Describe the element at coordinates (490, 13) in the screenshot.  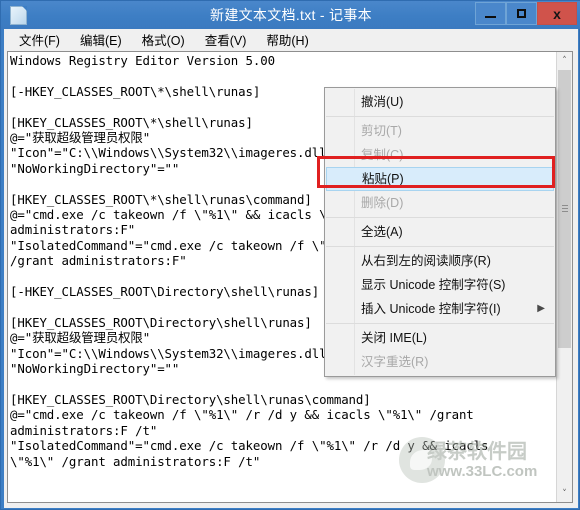
I see `minimize-button` at that location.